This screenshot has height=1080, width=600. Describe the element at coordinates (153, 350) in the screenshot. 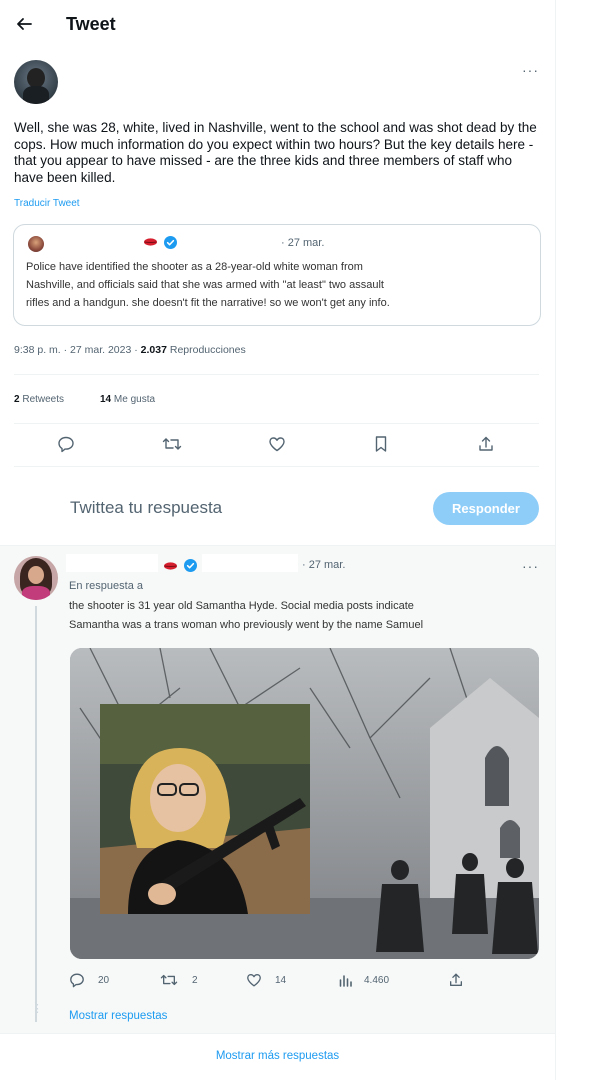

I see `views-count: 2.037` at that location.